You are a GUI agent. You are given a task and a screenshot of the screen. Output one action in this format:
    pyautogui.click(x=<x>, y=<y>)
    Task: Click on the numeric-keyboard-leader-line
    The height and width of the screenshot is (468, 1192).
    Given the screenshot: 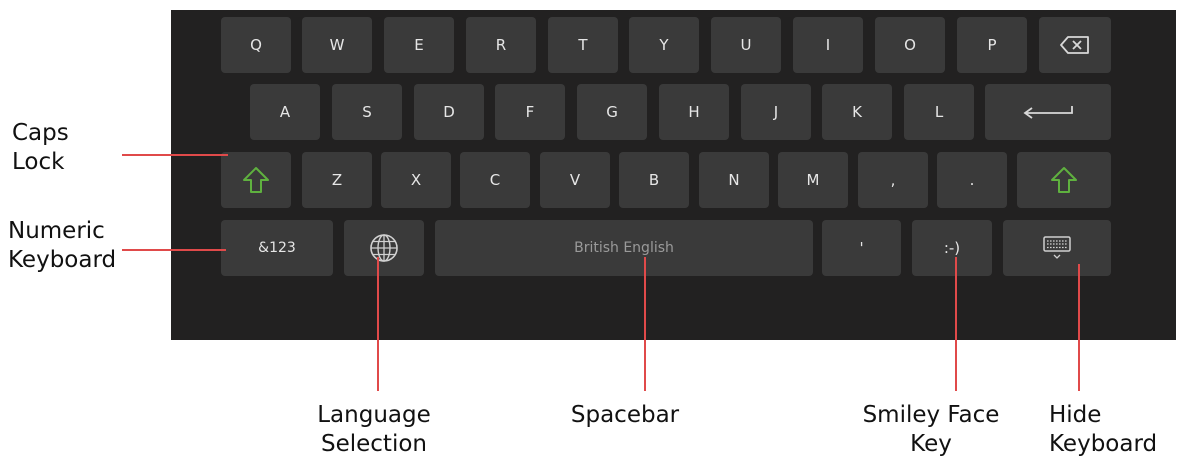 What is the action you would take?
    pyautogui.click(x=174, y=250)
    